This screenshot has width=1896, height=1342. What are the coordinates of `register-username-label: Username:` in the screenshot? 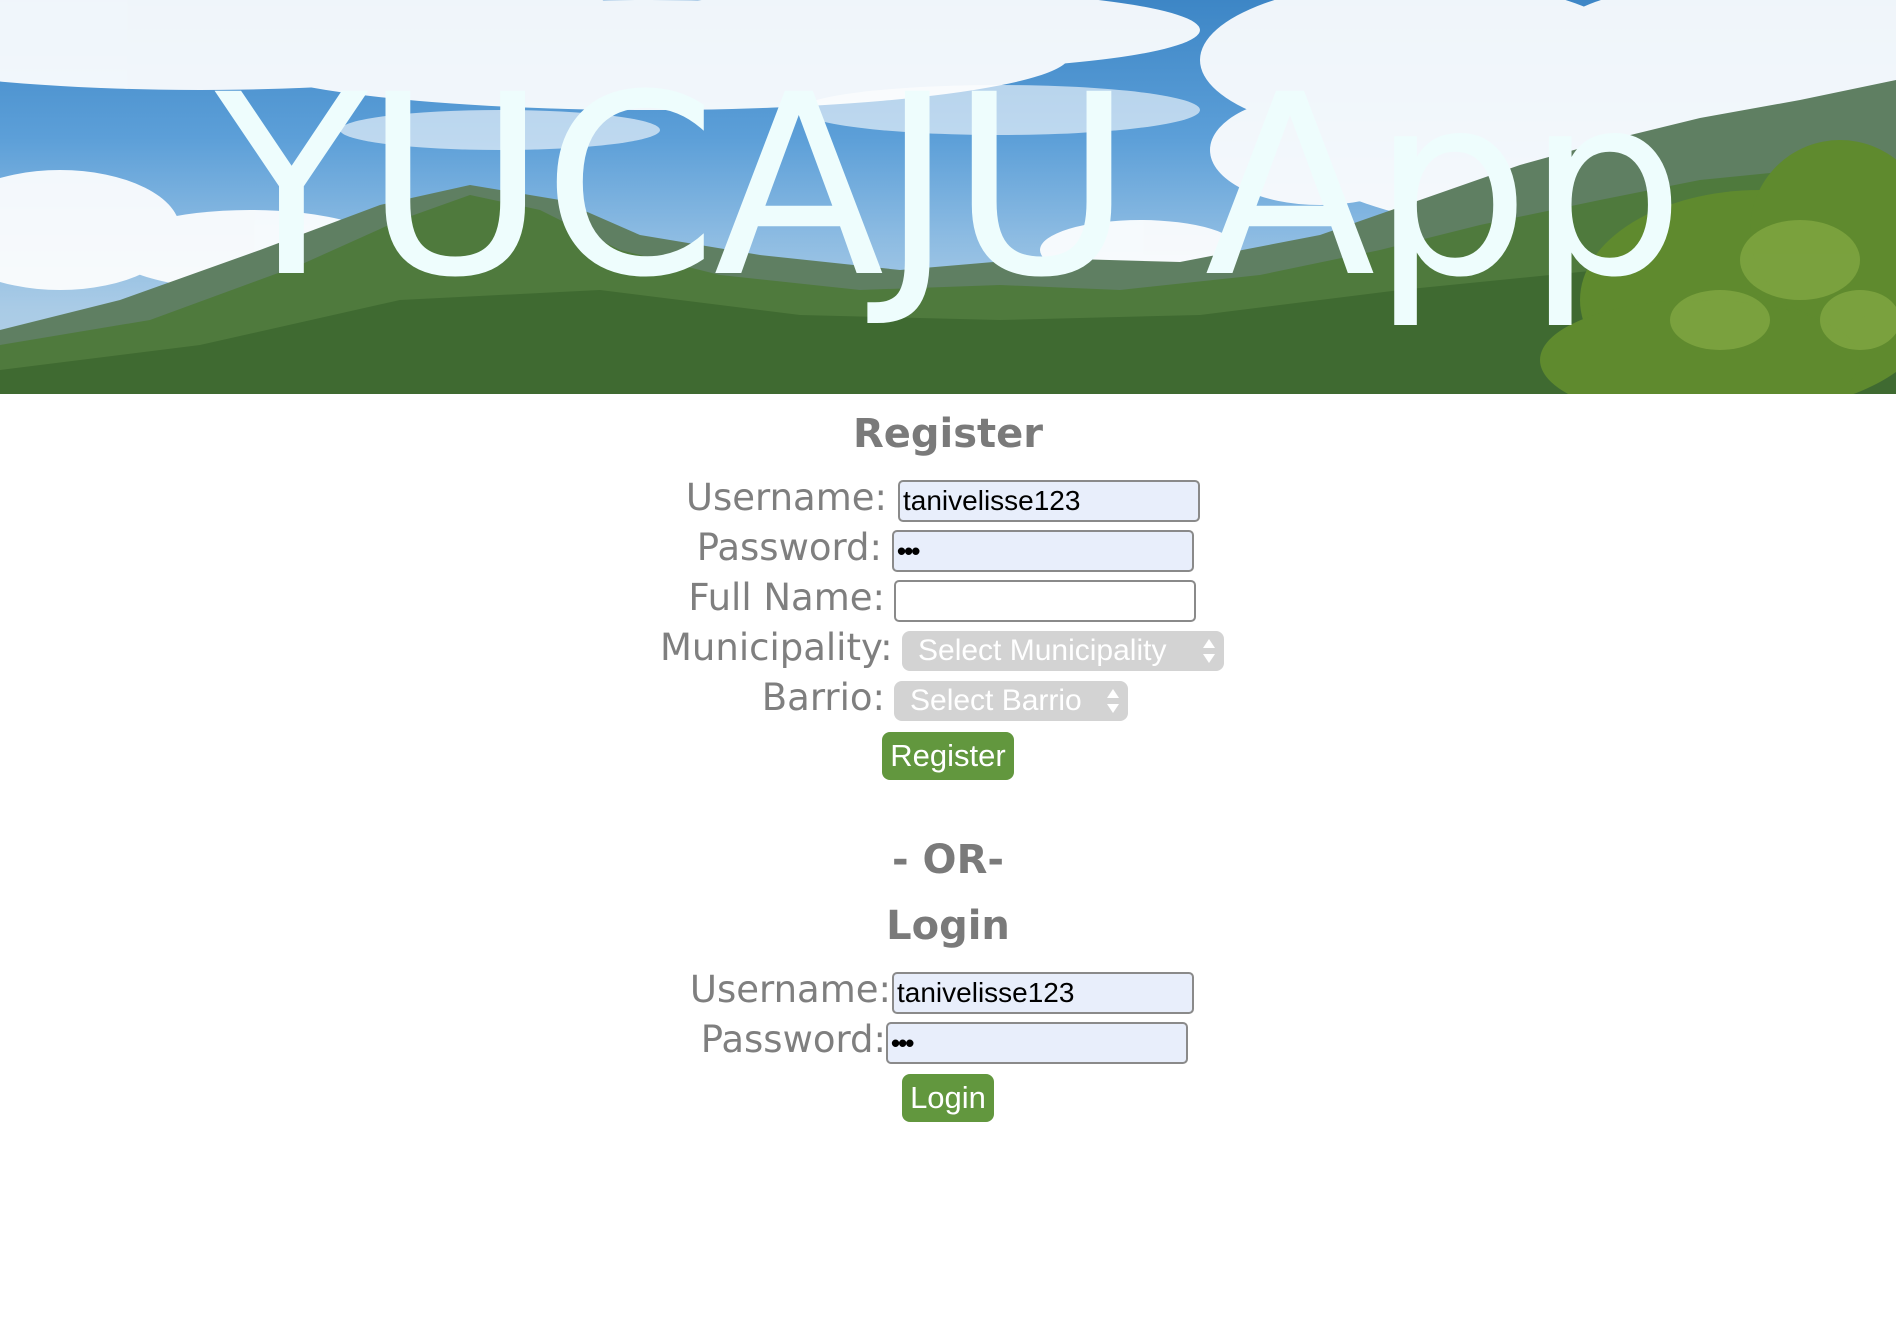 It's located at (786, 497).